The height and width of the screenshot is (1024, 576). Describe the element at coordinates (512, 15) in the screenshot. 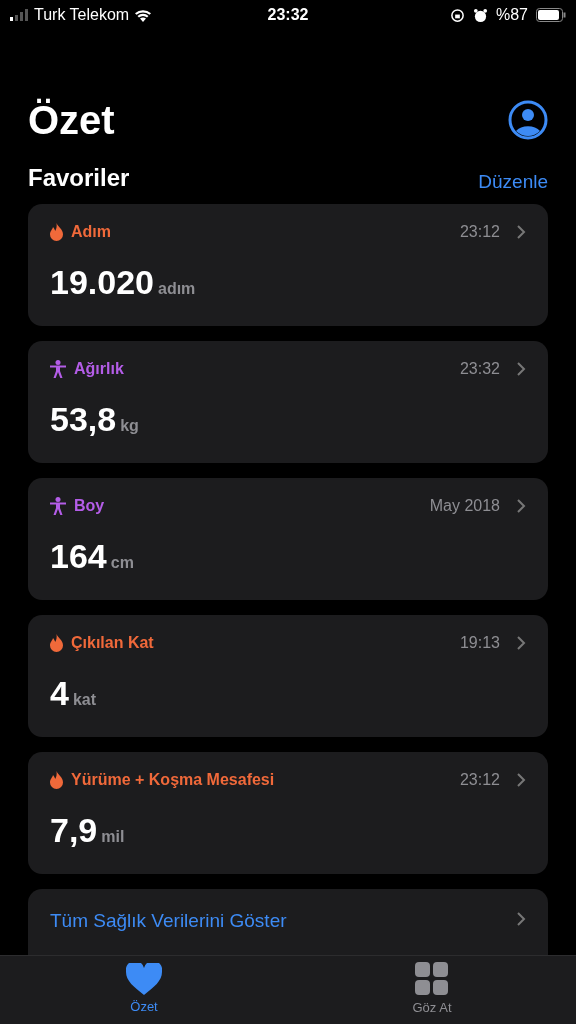

I see `battery-percent: %87` at that location.